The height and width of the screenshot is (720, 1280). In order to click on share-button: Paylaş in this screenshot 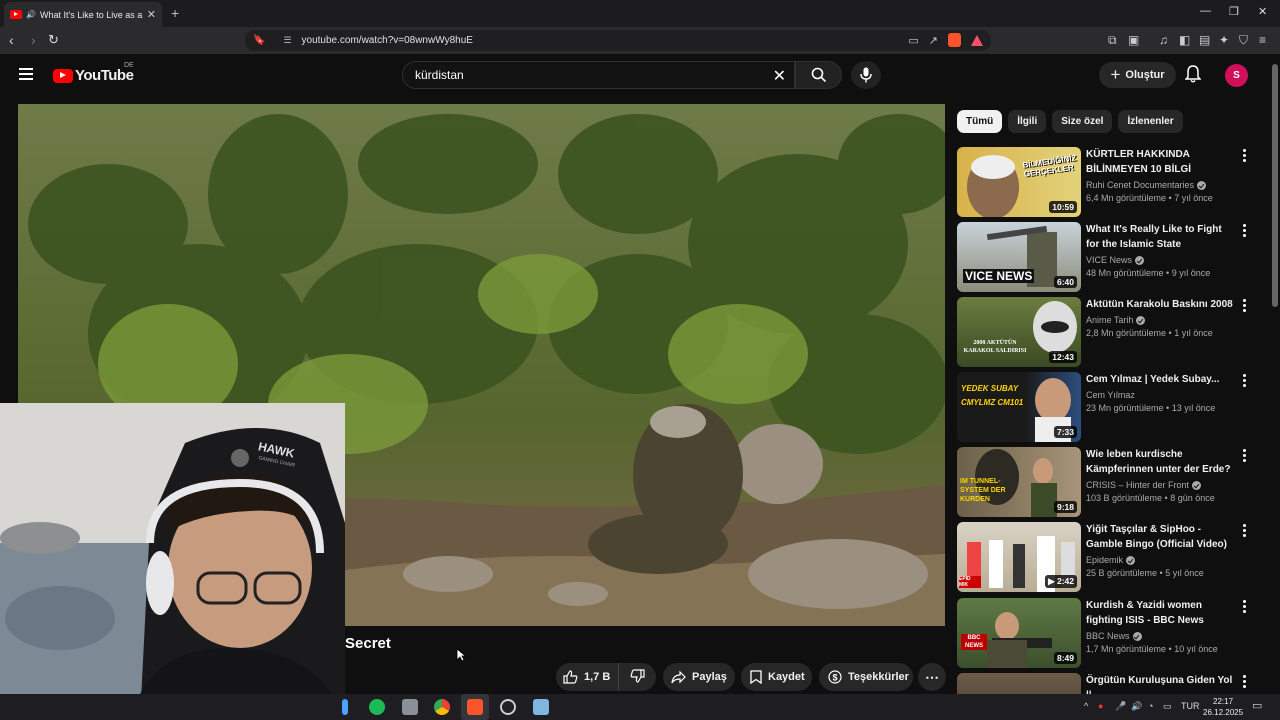, I will do `click(699, 677)`.